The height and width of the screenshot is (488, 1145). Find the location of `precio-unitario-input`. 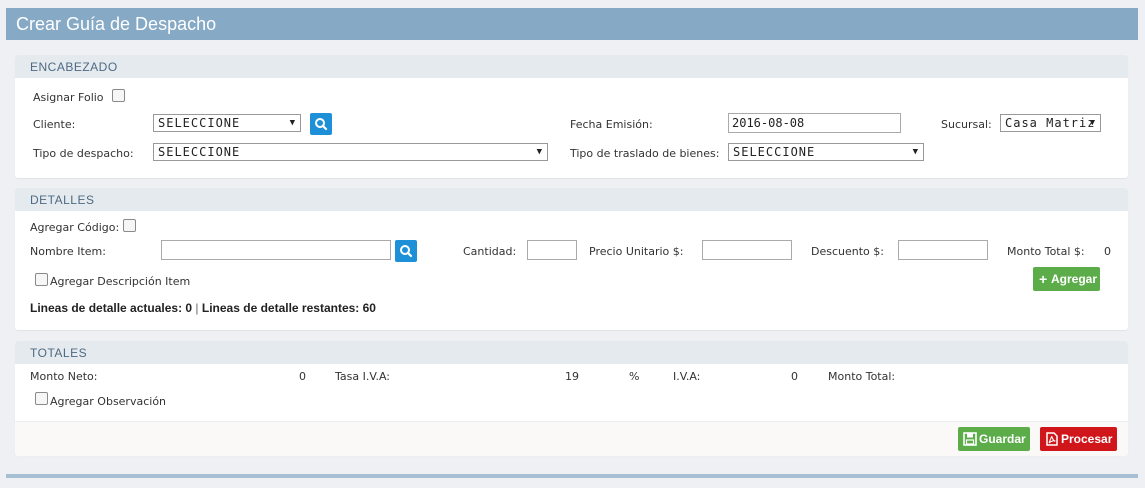

precio-unitario-input is located at coordinates (747, 250).